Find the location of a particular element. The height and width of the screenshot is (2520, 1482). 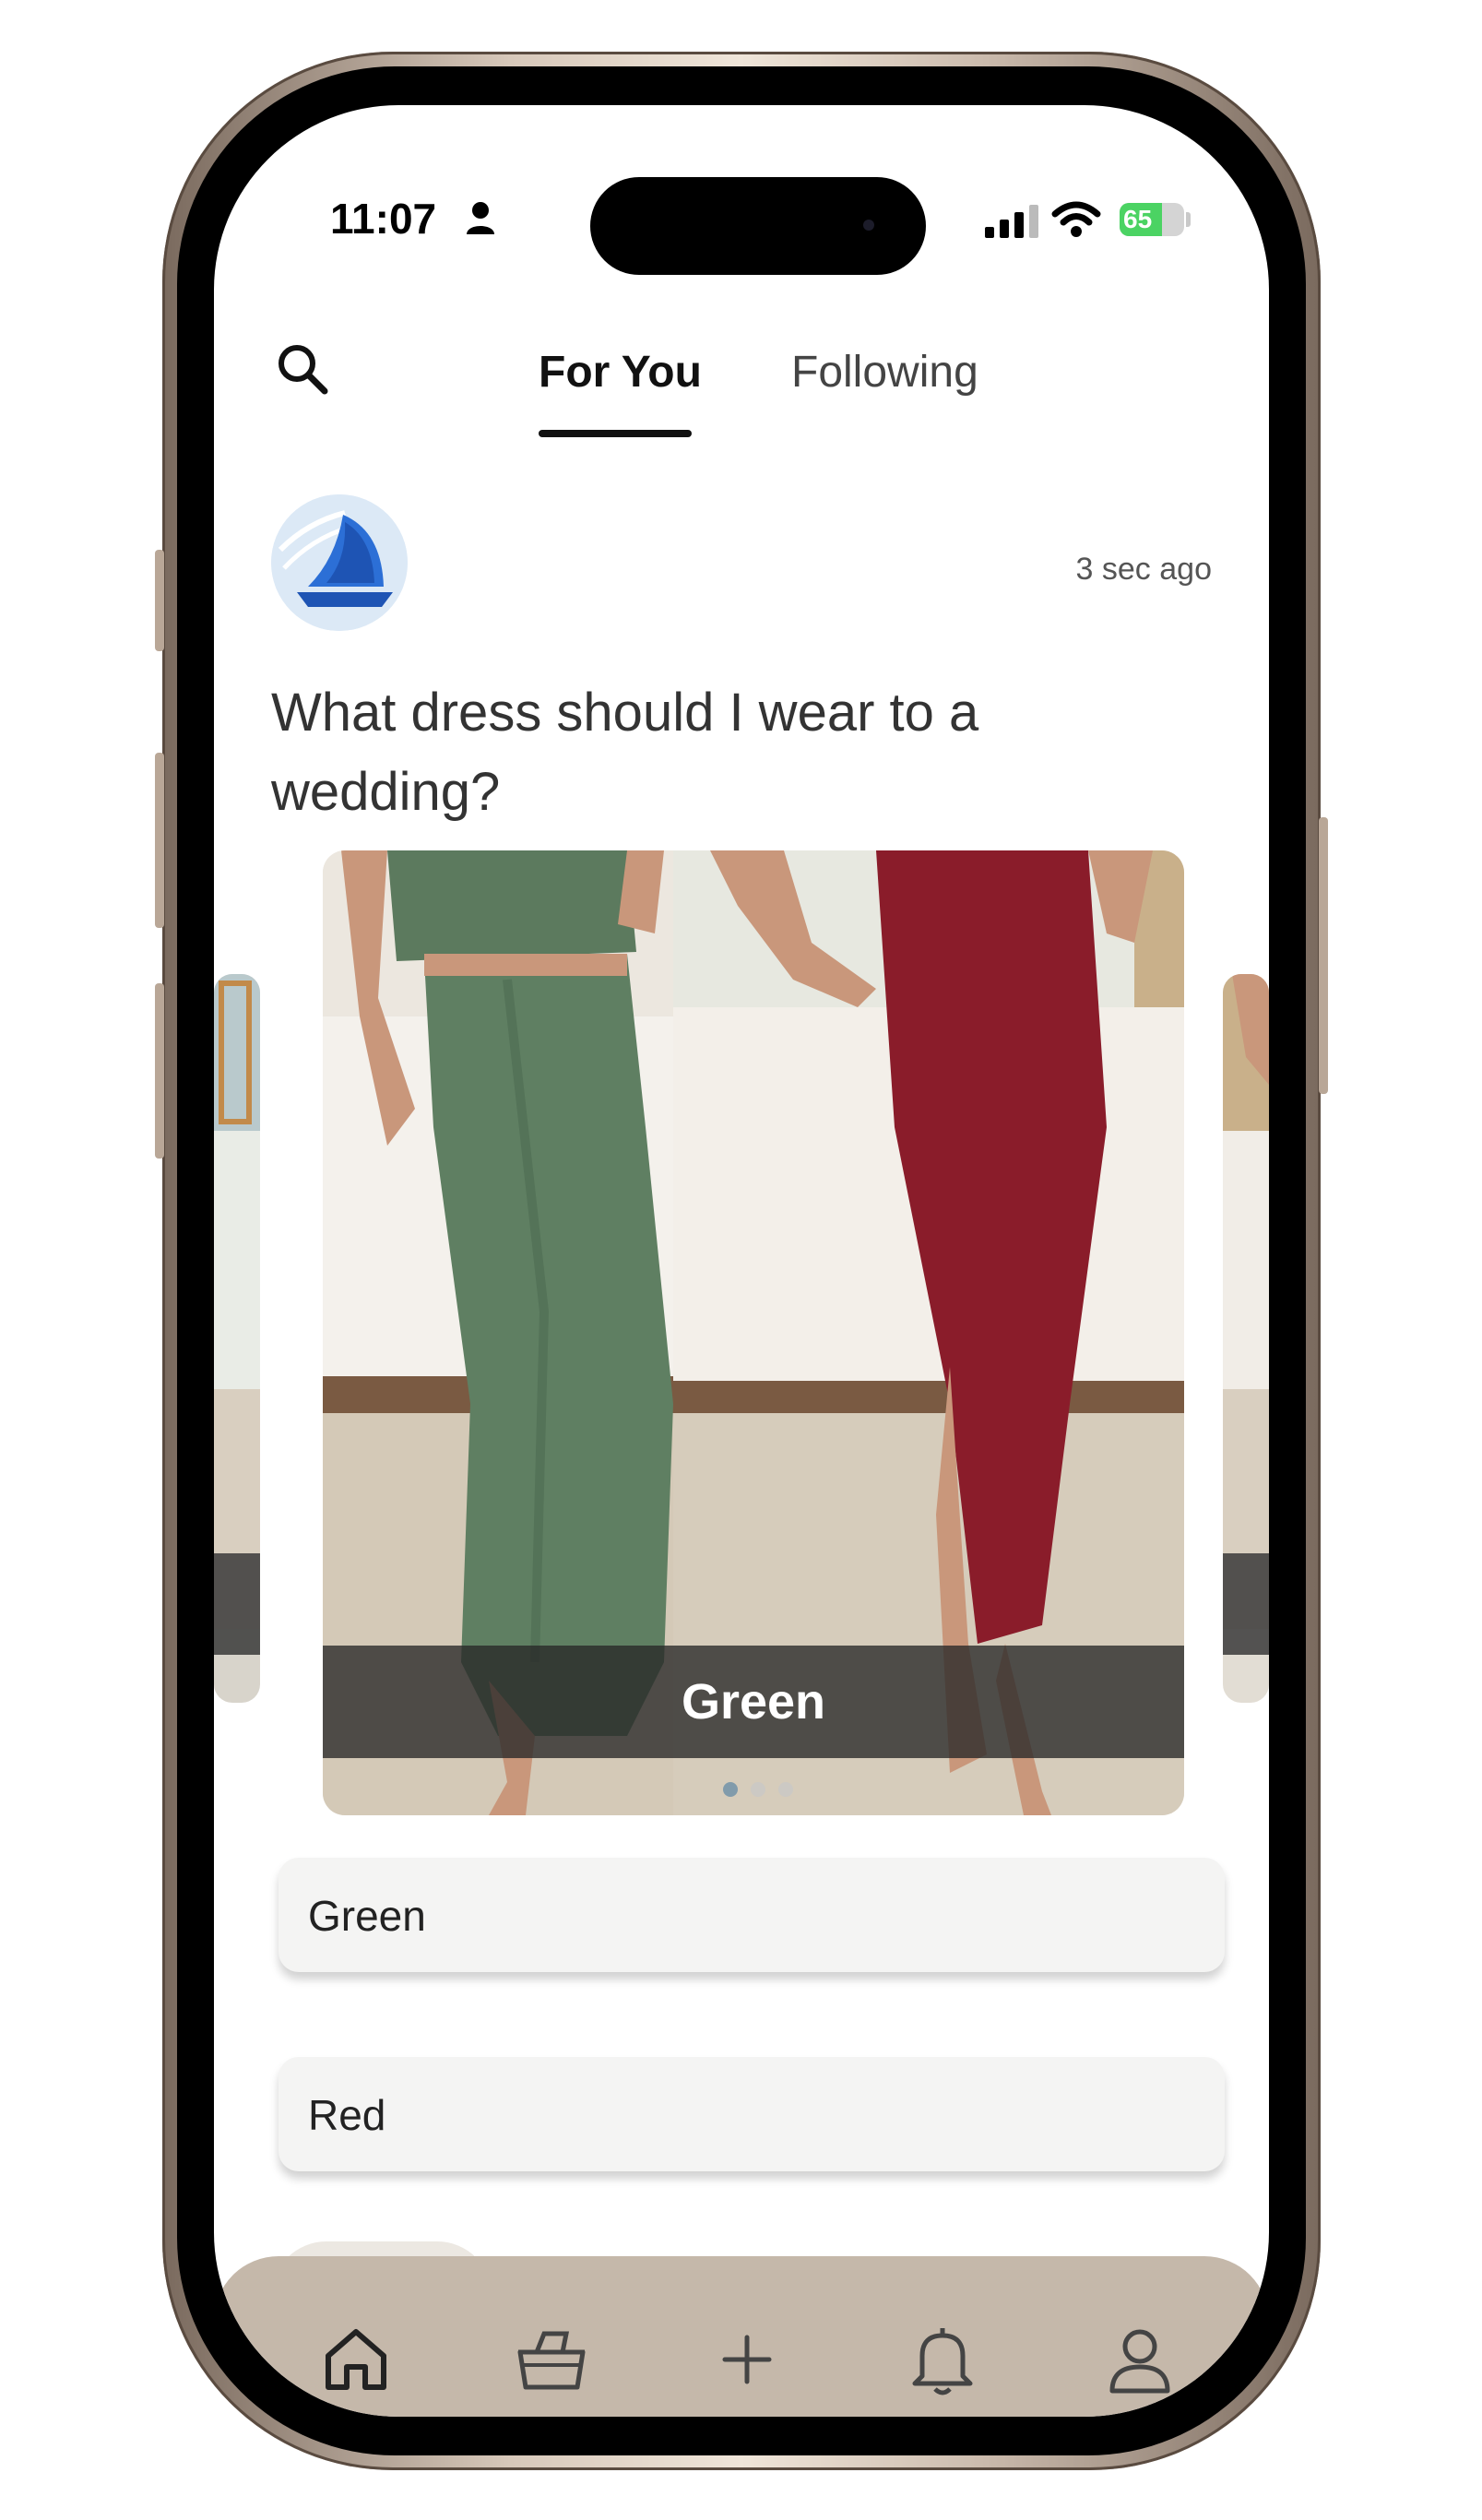

battery-indicator: 65 is located at coordinates (1152, 219).